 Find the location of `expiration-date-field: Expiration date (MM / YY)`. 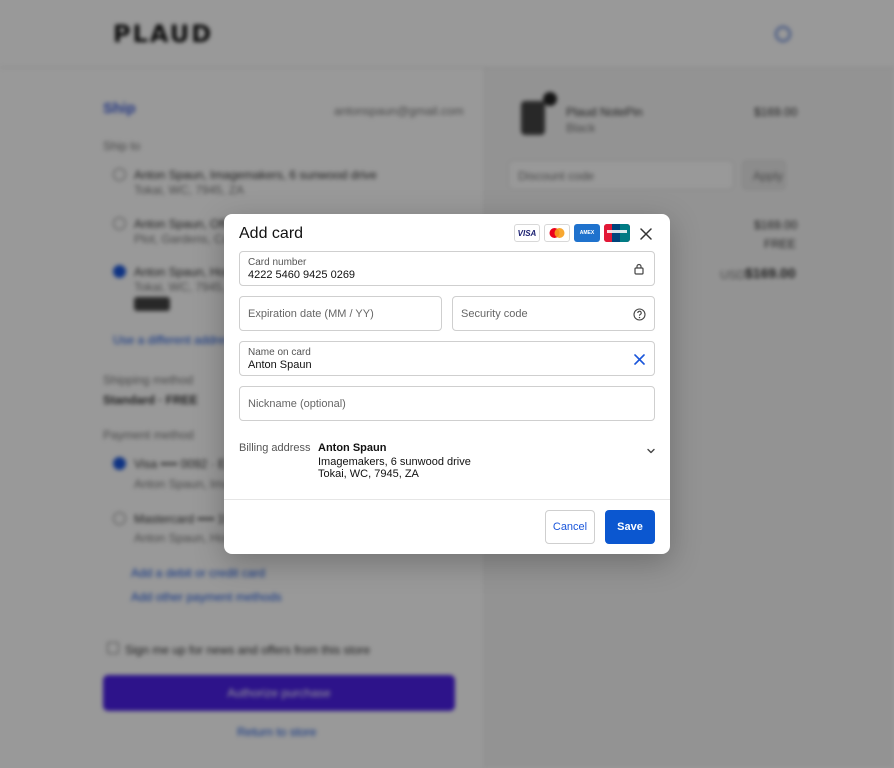

expiration-date-field: Expiration date (MM / YY) is located at coordinates (340, 313).